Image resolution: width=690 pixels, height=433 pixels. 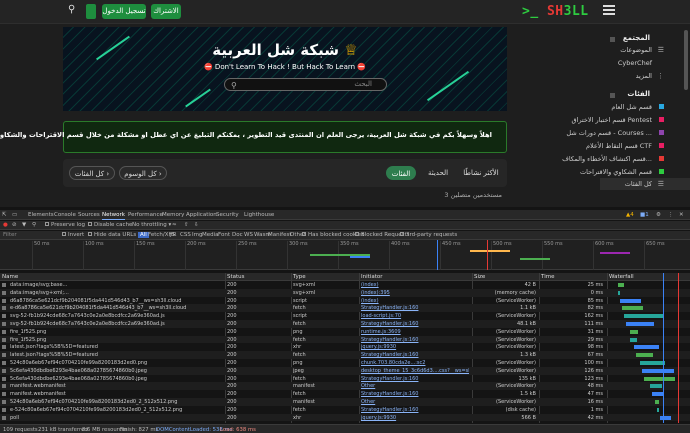 What do you see at coordinates (671, 215) in the screenshot?
I see `more-options-icon: ⋮` at bounding box center [671, 215].